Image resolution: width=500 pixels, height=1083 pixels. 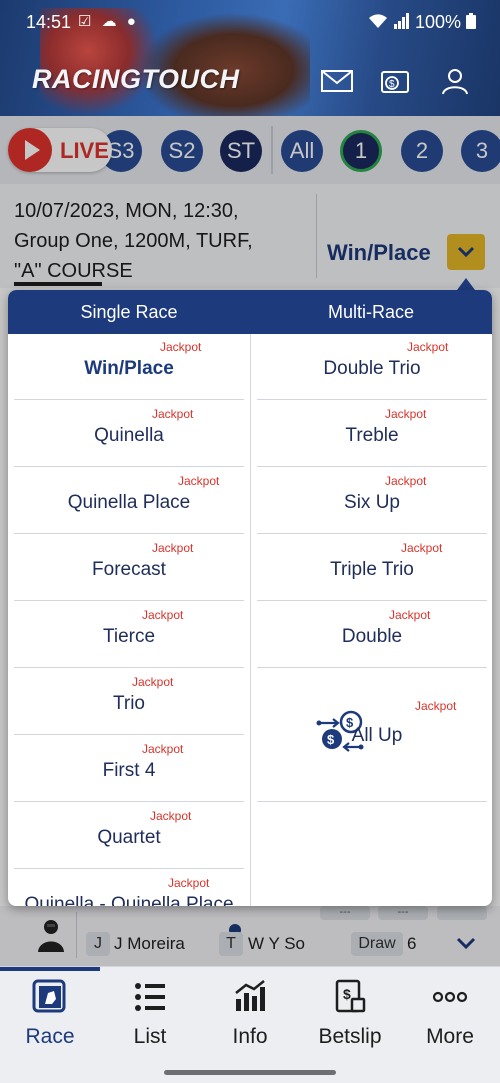 I want to click on pool-option-six-up: Jackpot Six Up, so click(x=372, y=501).